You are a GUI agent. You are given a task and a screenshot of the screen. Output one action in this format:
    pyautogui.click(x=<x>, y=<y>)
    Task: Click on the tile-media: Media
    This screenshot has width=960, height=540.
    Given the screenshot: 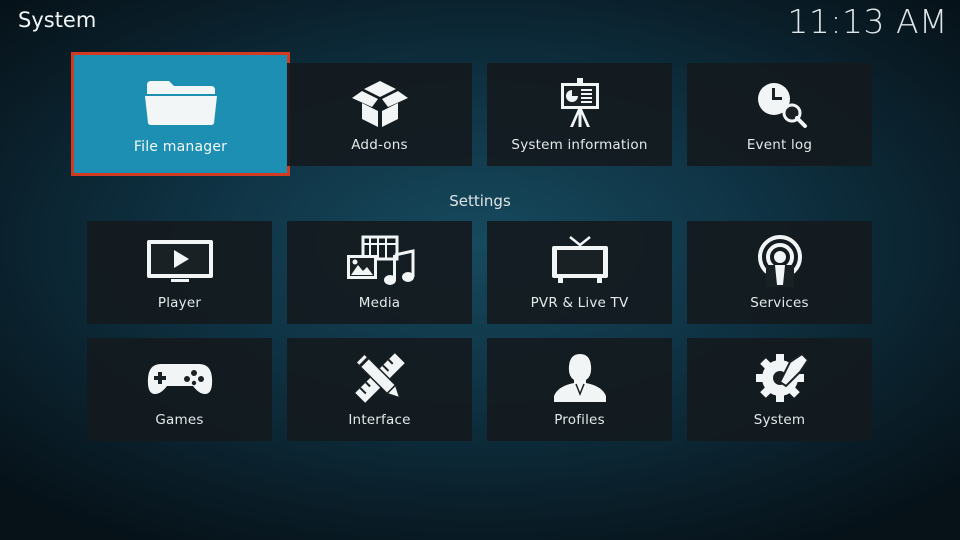 What is the action you would take?
    pyautogui.click(x=379, y=272)
    